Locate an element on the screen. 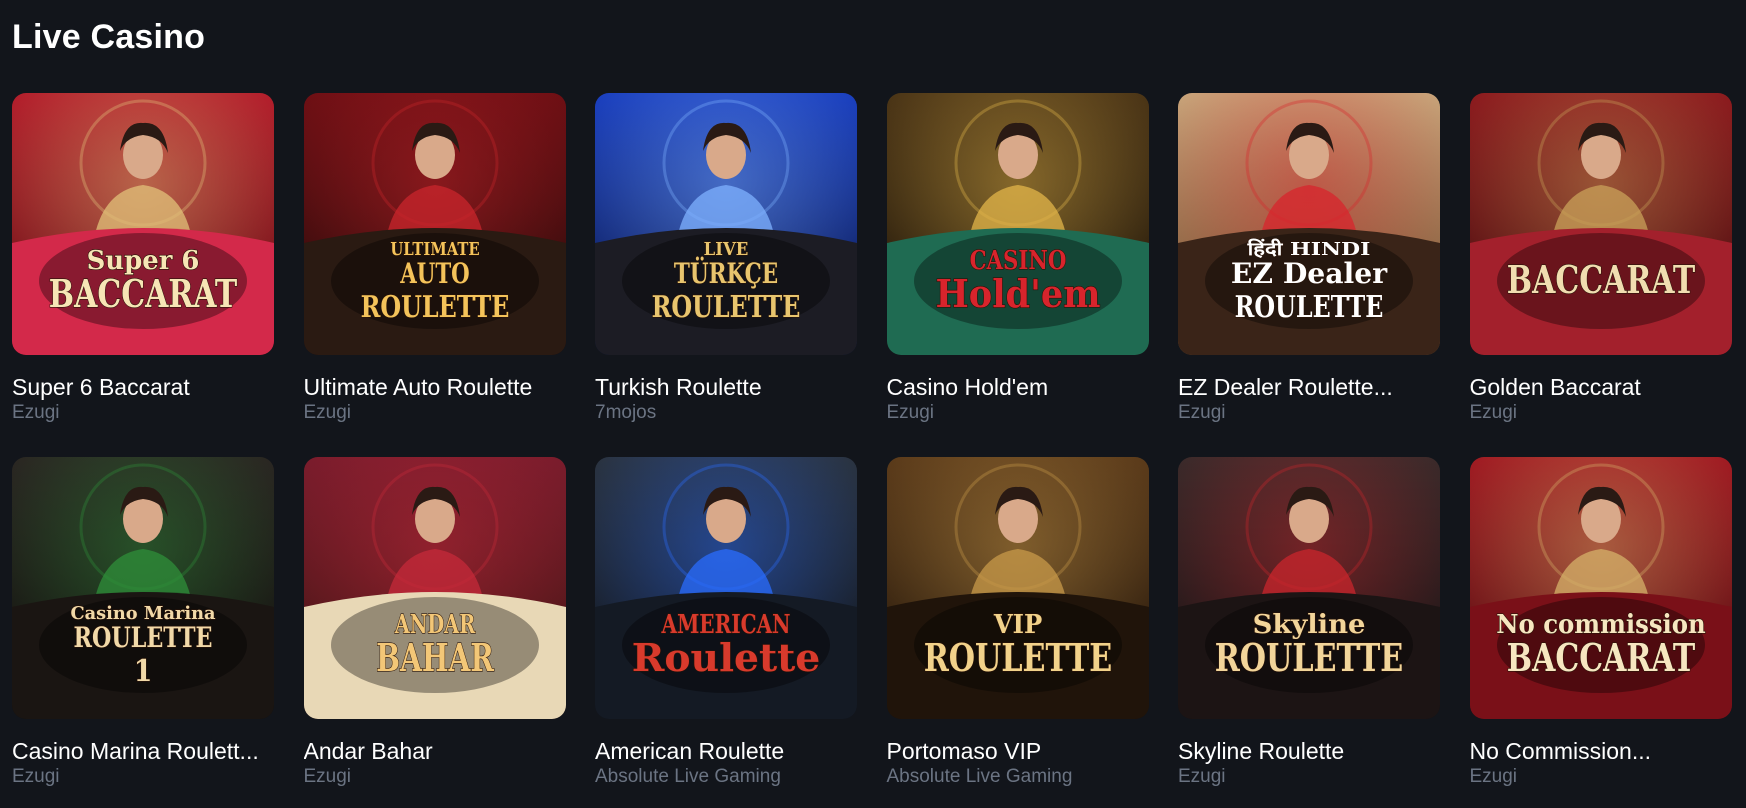 The image size is (1746, 808). game-card: ANDAR BAHAR Andar Bahar Ezugi is located at coordinates (434, 632).